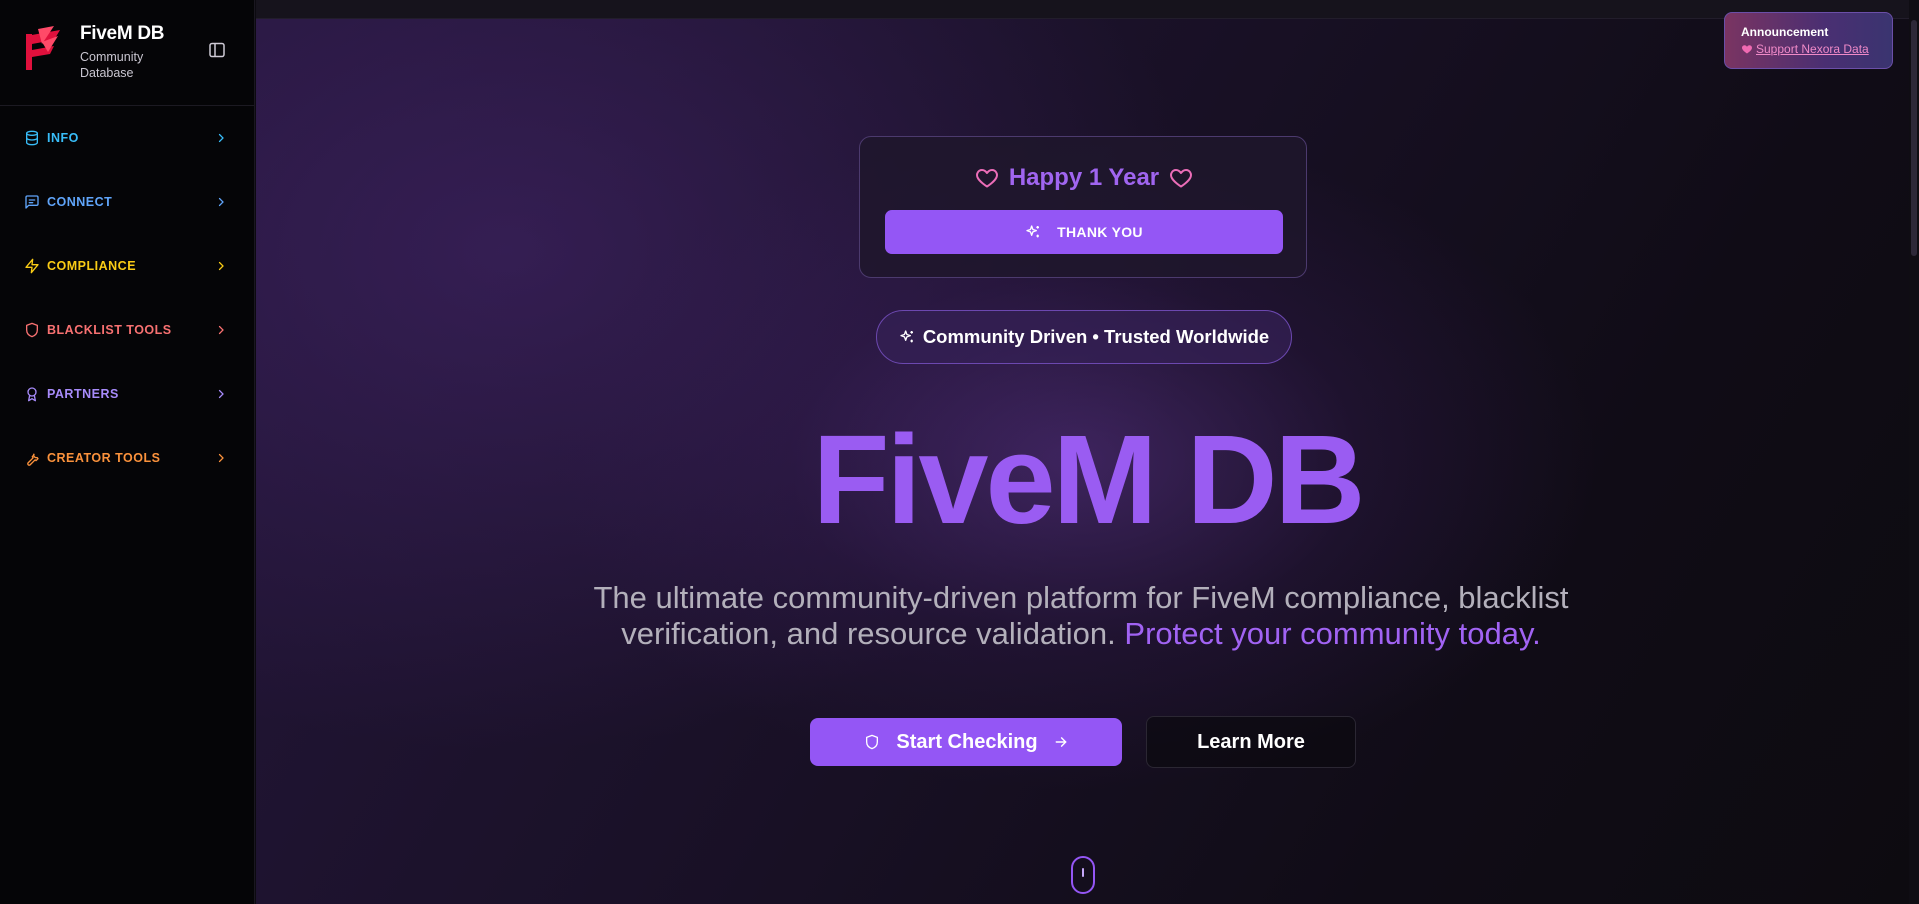 The image size is (1919, 904). Describe the element at coordinates (1100, 232) in the screenshot. I see `thank-you-label: THANK YOU` at that location.